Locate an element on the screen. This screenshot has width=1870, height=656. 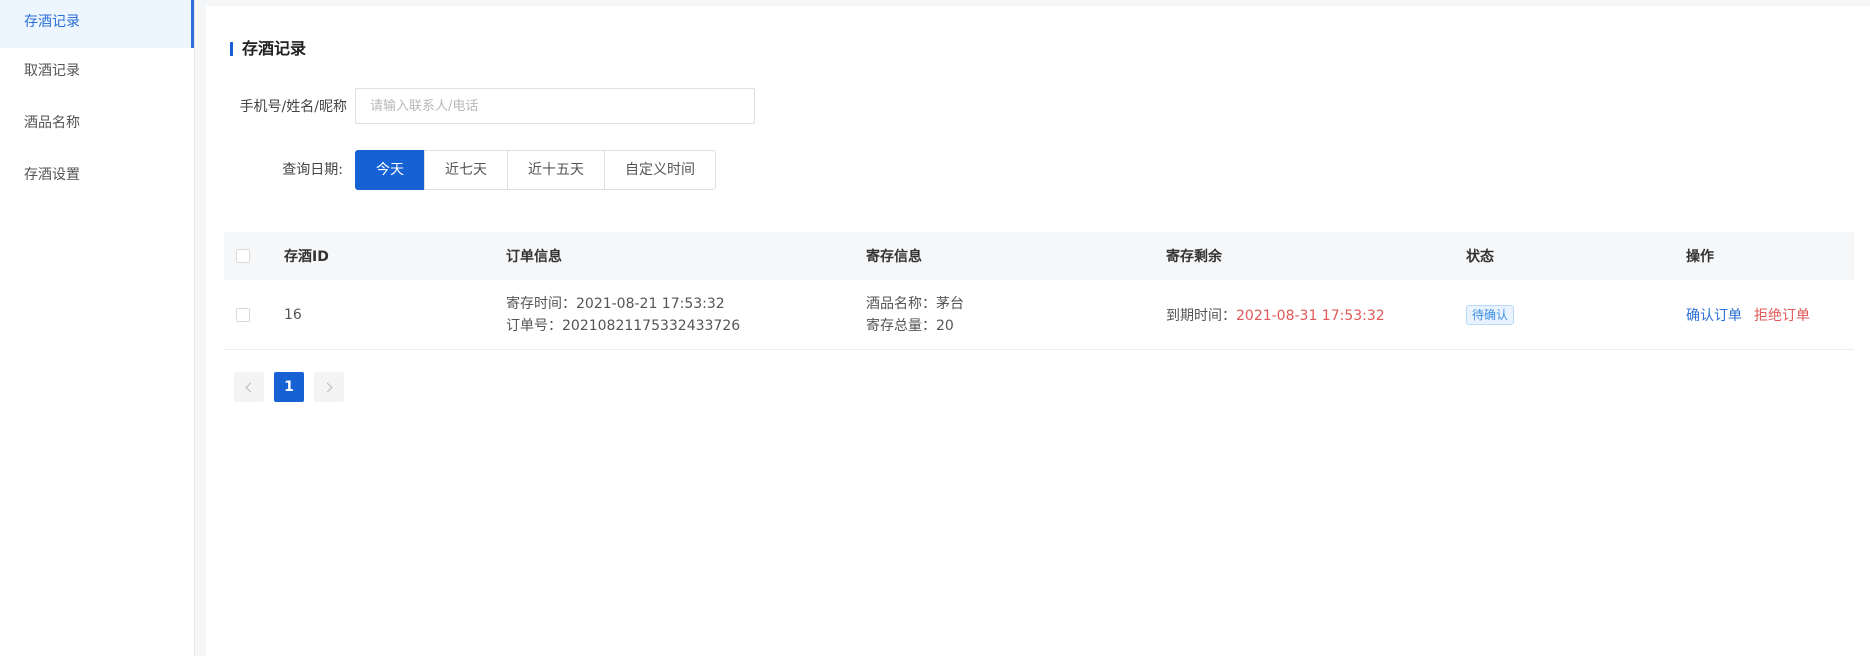
page-number-button: 1 is located at coordinates (289, 387).